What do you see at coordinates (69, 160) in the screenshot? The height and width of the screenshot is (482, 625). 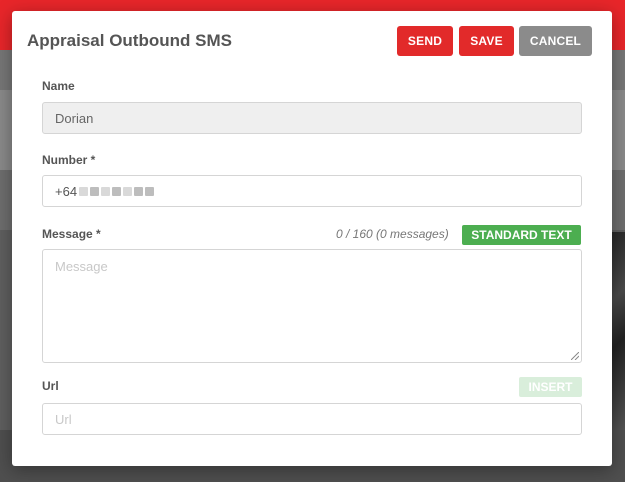 I see `number-label: Number *` at bounding box center [69, 160].